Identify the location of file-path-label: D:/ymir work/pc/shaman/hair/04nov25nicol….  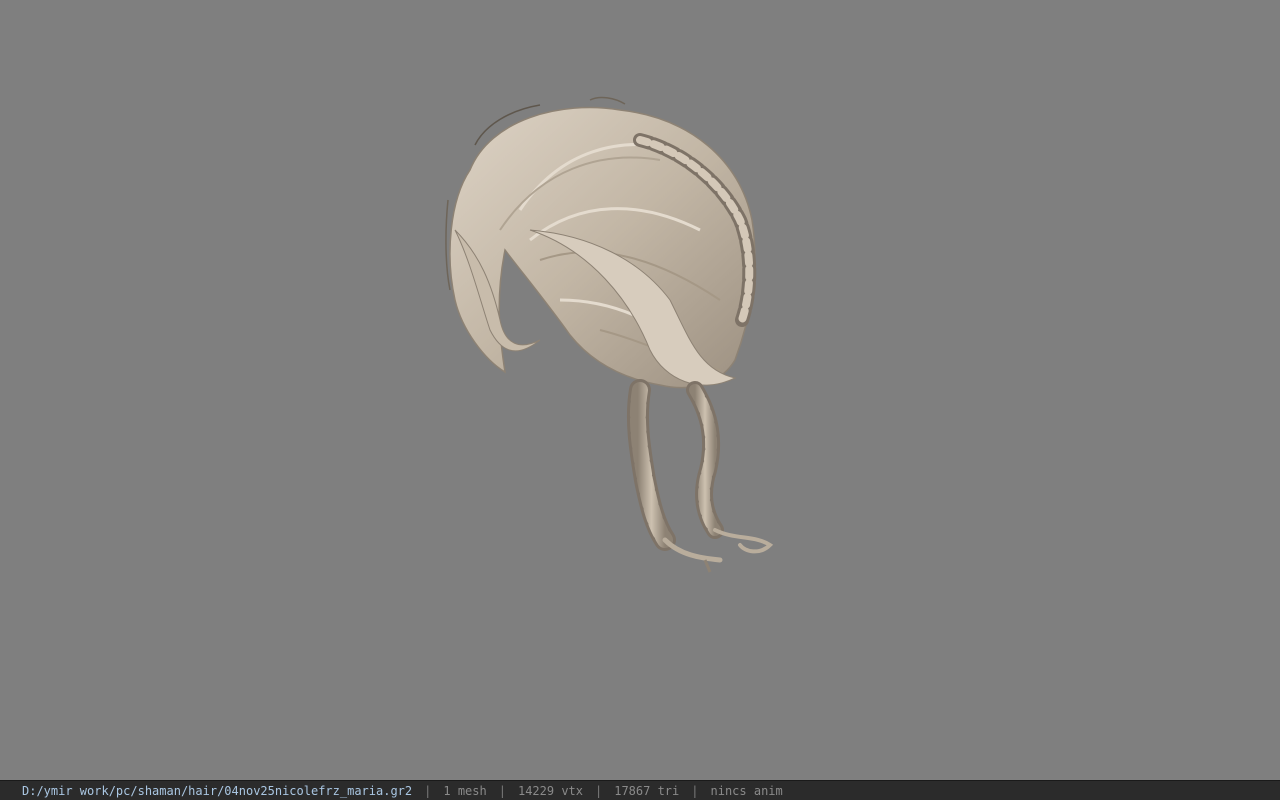
(217, 790).